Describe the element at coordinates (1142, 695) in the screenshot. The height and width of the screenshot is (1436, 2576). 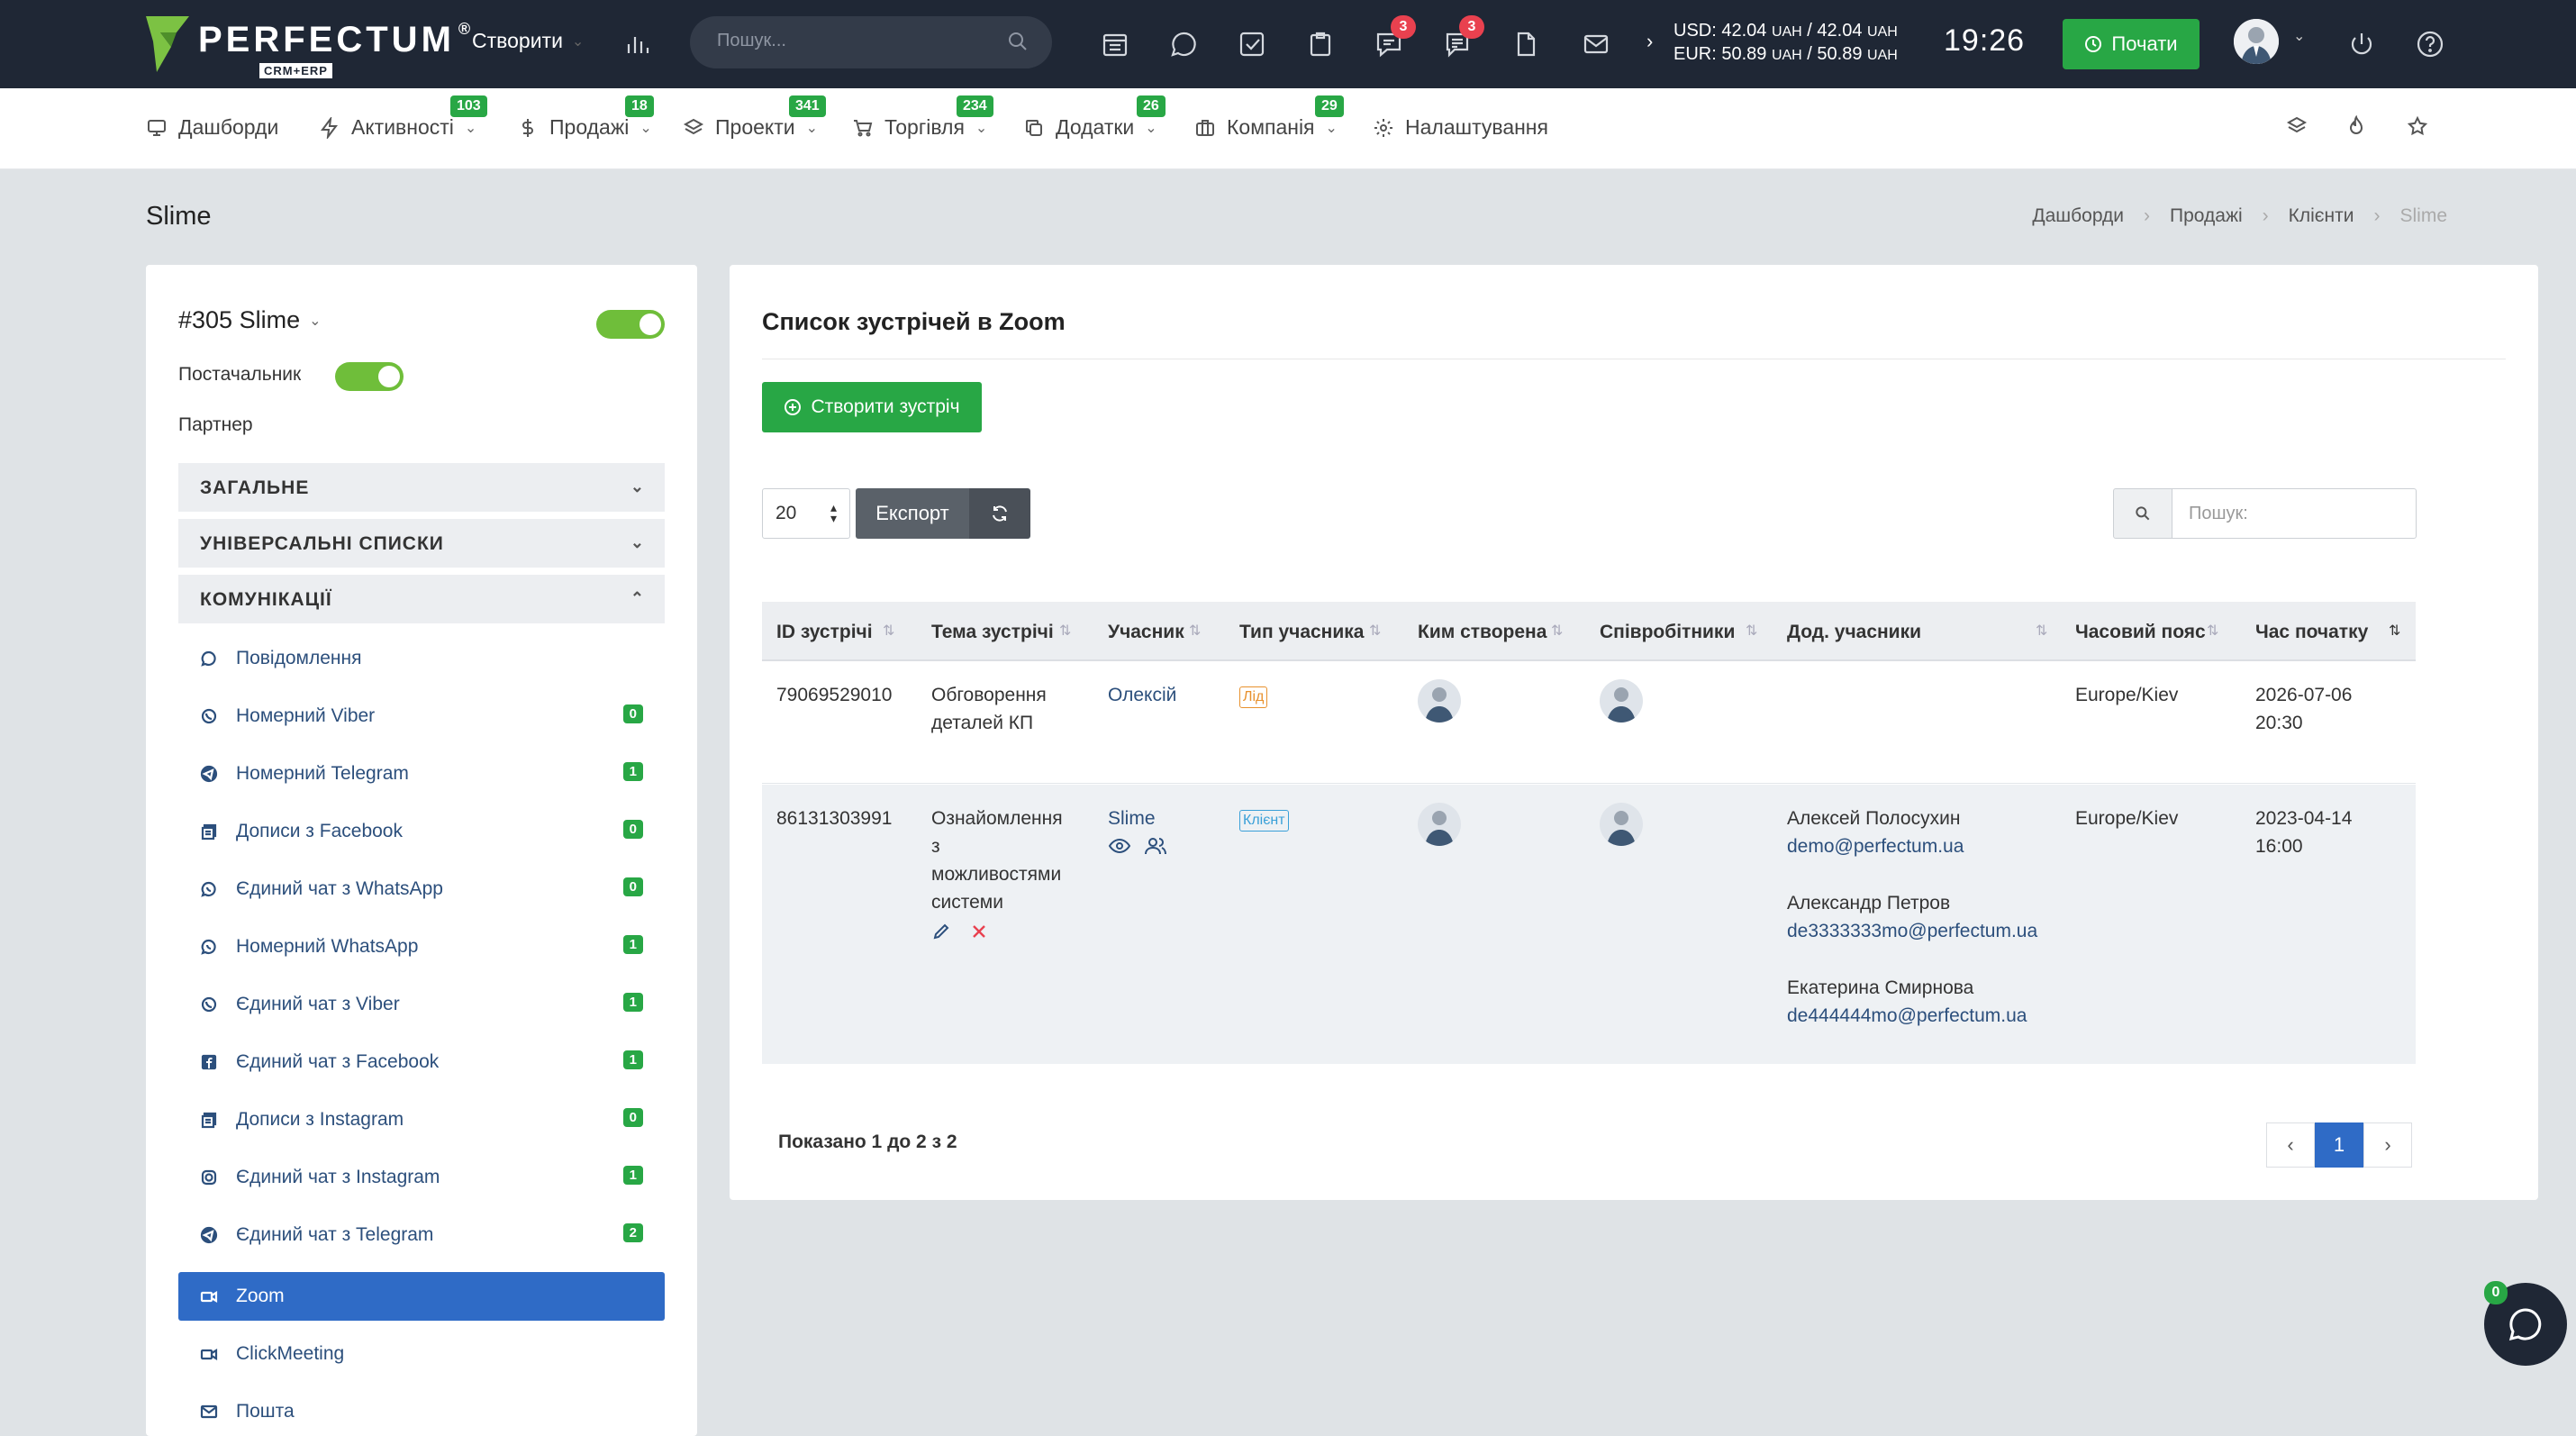
I see `participant-link: Олексій` at that location.